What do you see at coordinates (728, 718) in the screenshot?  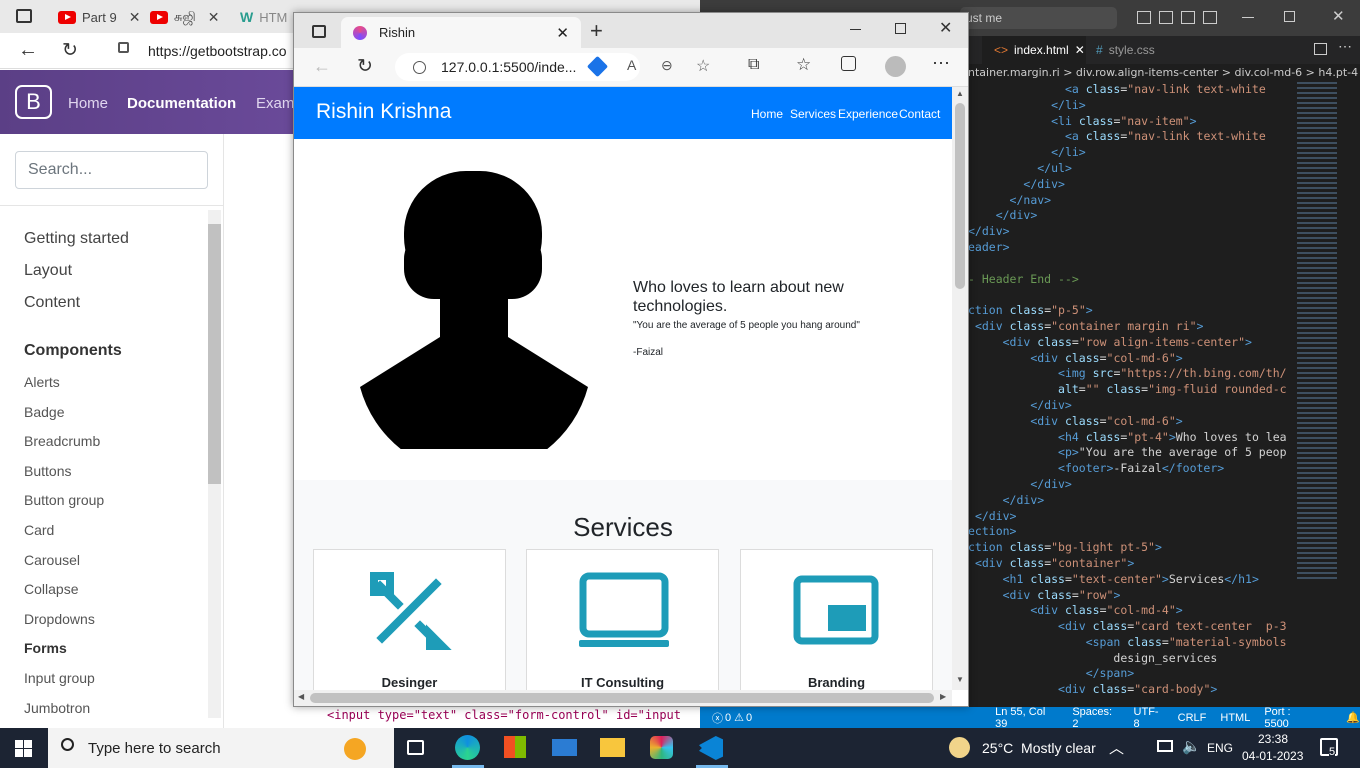 I see `errors-count: 0` at bounding box center [728, 718].